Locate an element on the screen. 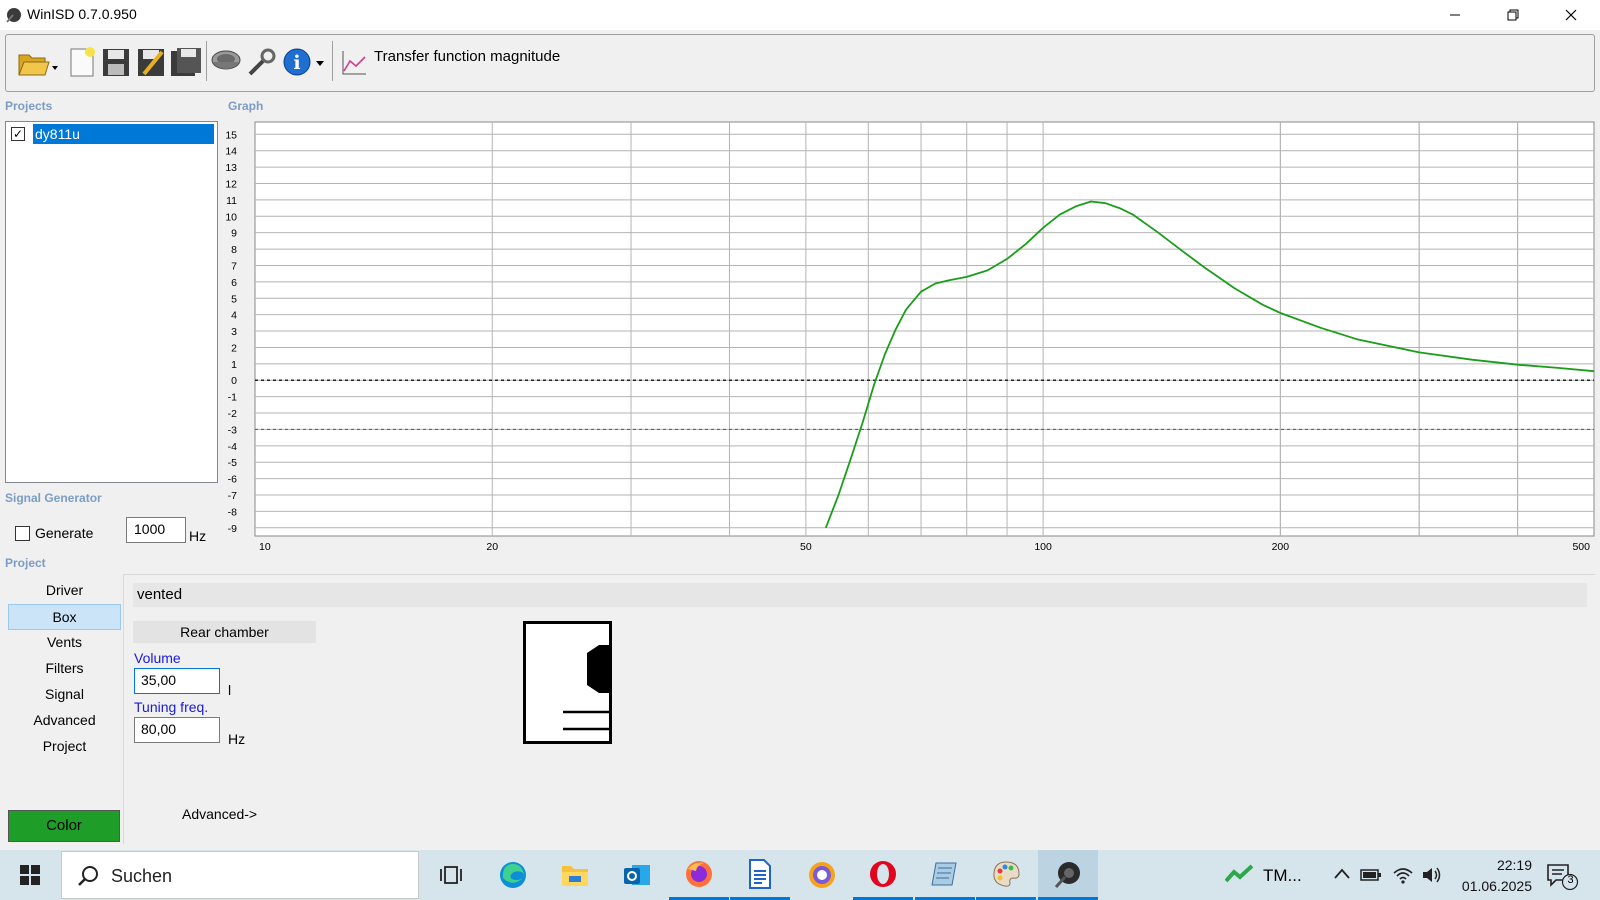  y-tick-label: 1 is located at coordinates (234, 365).